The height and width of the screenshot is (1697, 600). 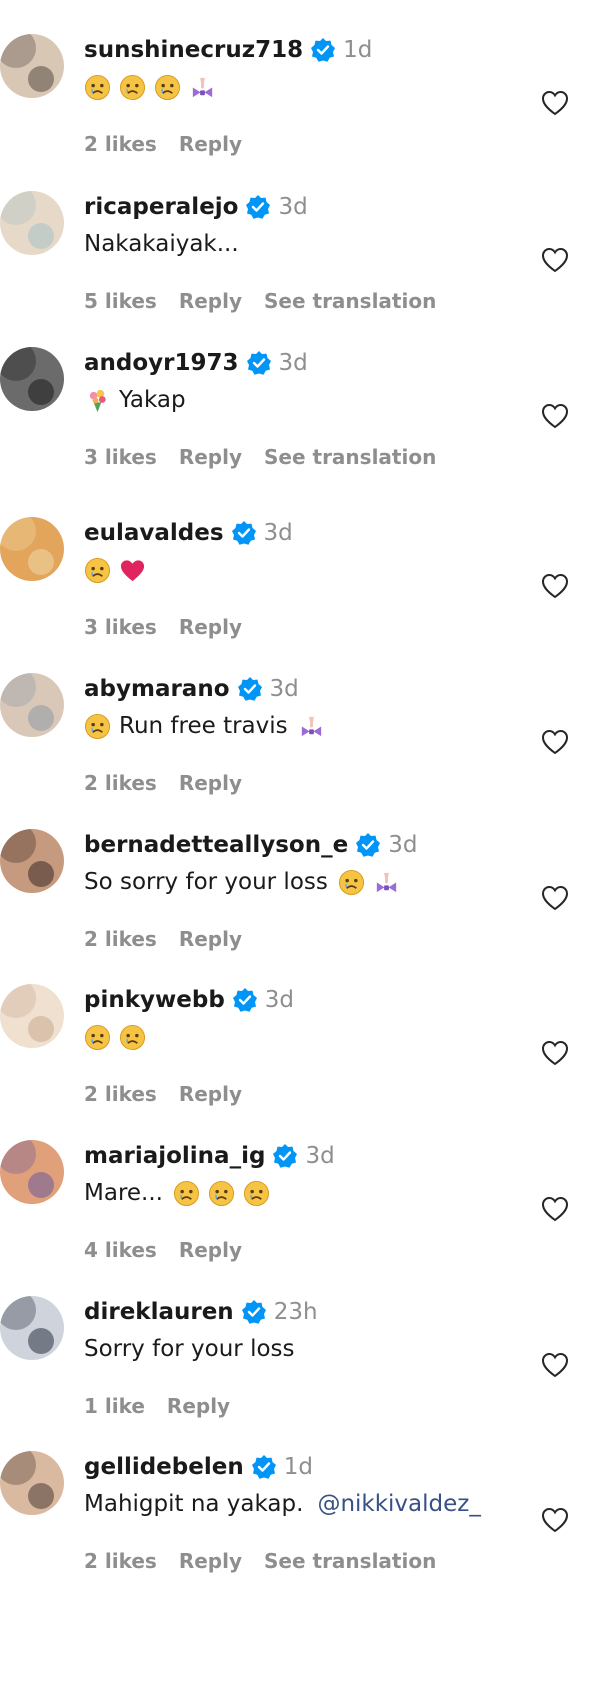 I want to click on comment-body: So sorry for your loss, so click(x=206, y=882).